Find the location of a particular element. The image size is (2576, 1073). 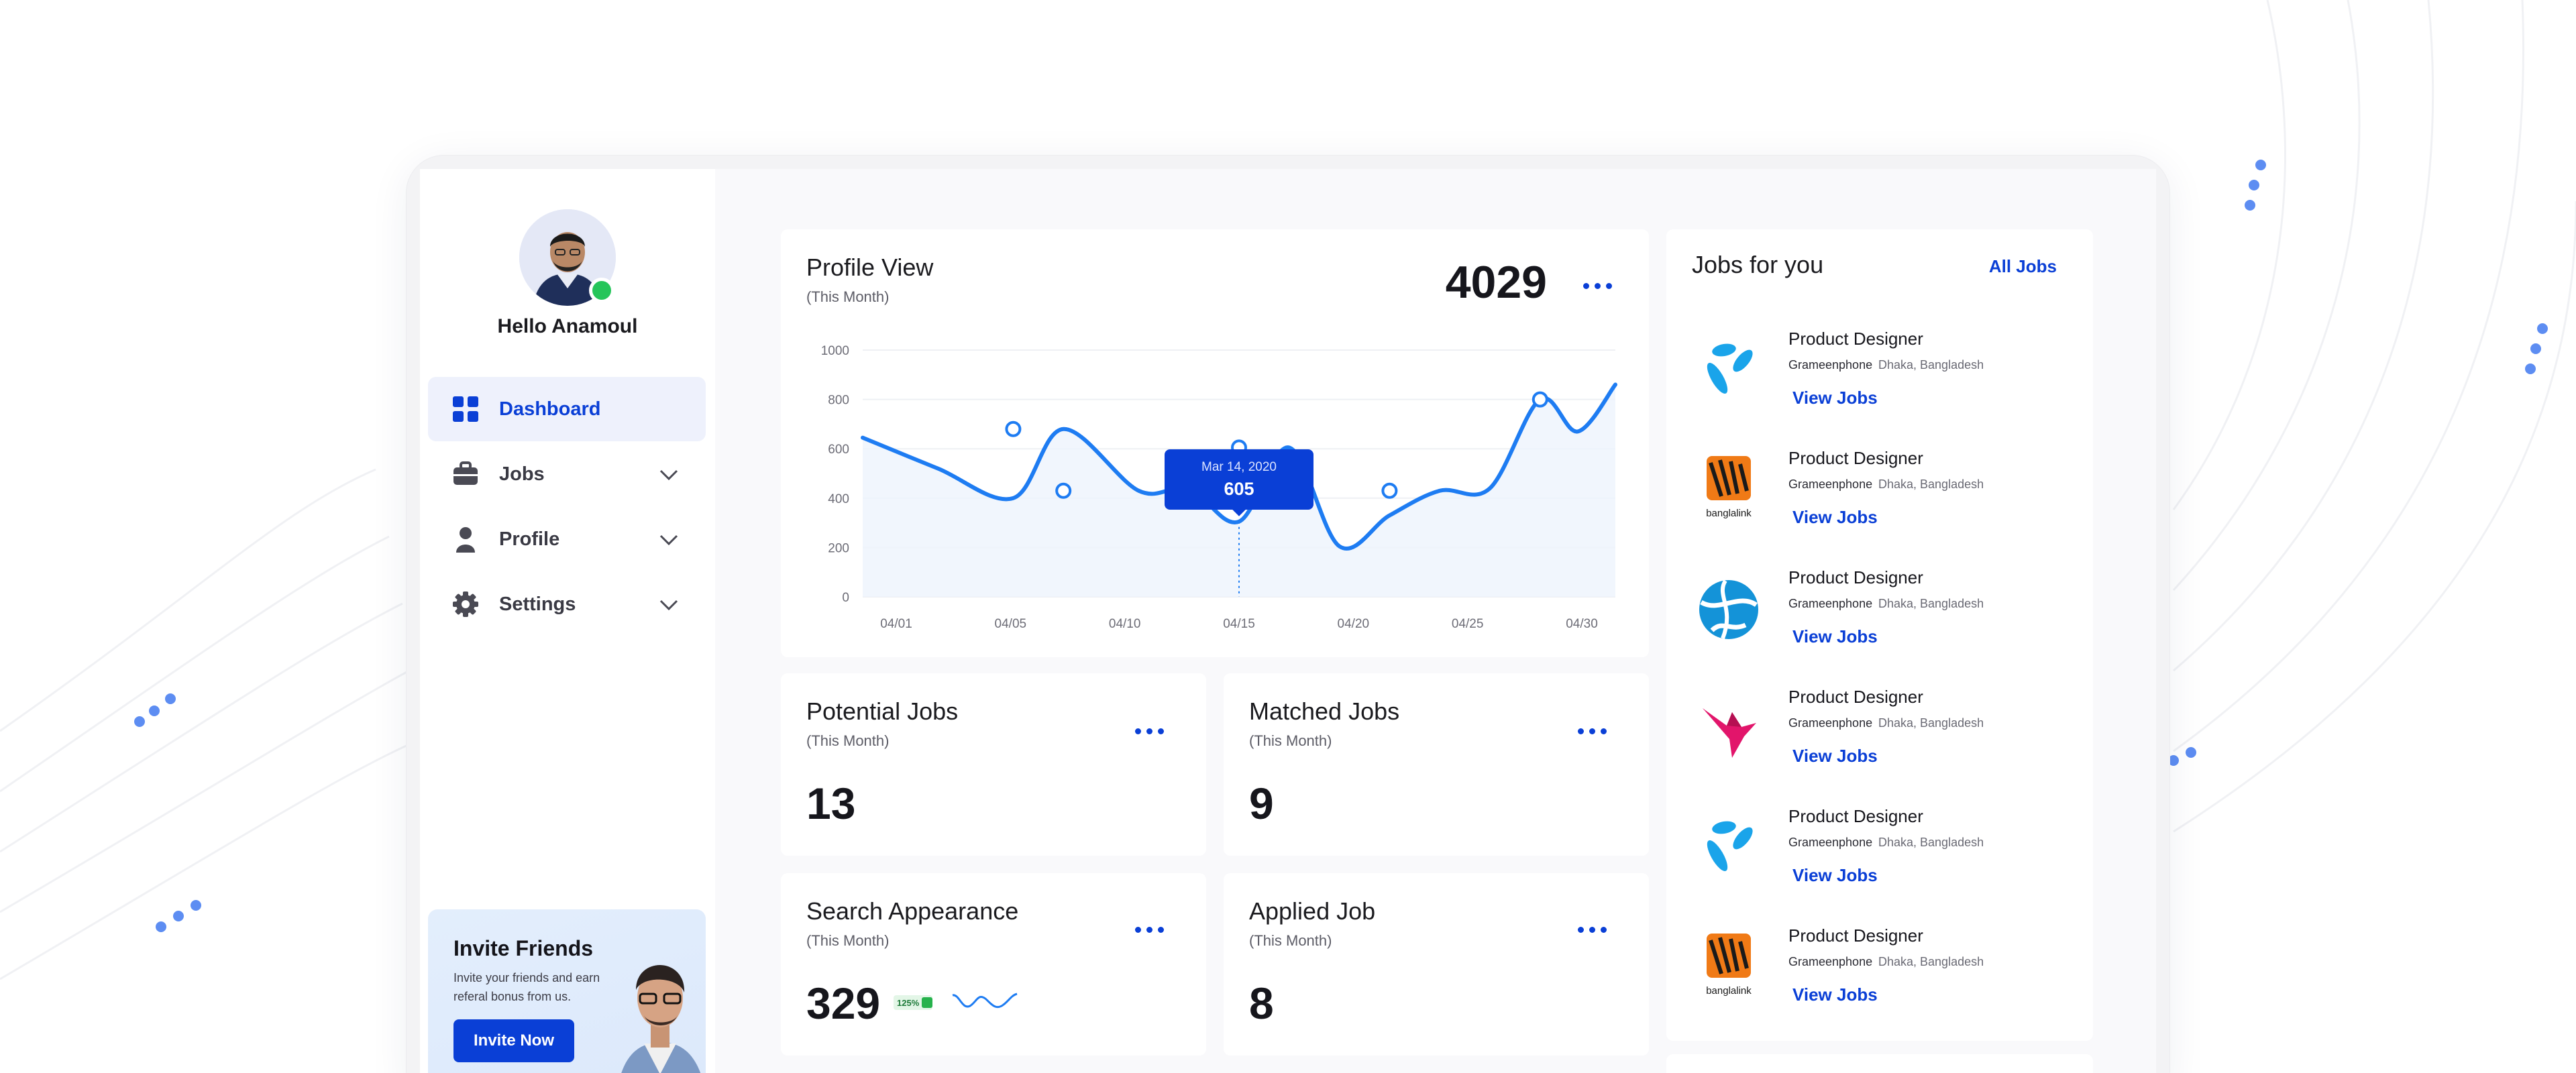

globe-icon is located at coordinates (1728, 609).